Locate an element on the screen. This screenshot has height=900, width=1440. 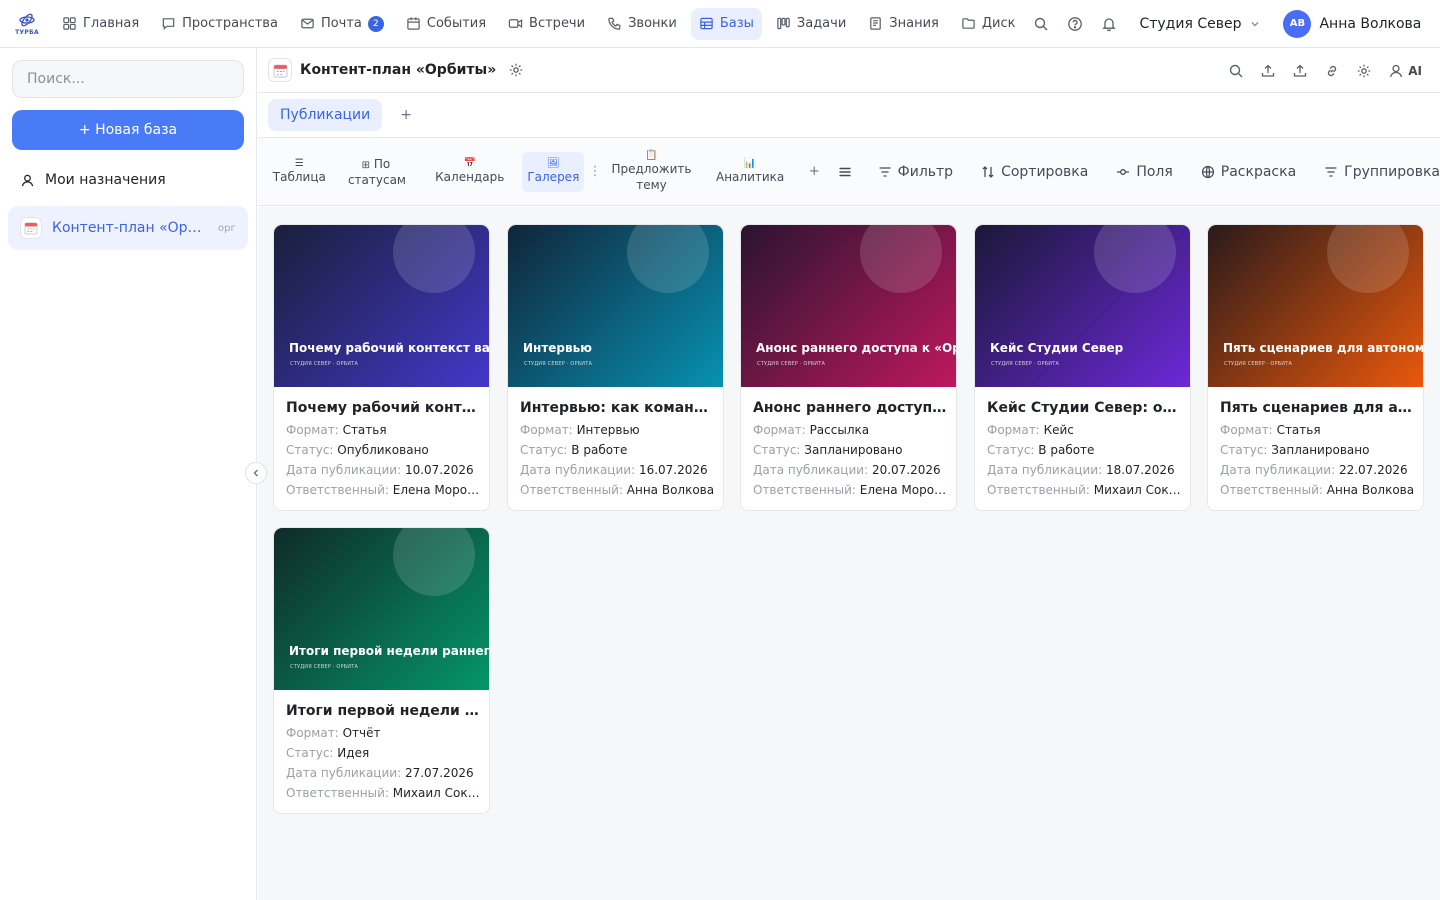
field-value: Рассылка is located at coordinates (839, 430).